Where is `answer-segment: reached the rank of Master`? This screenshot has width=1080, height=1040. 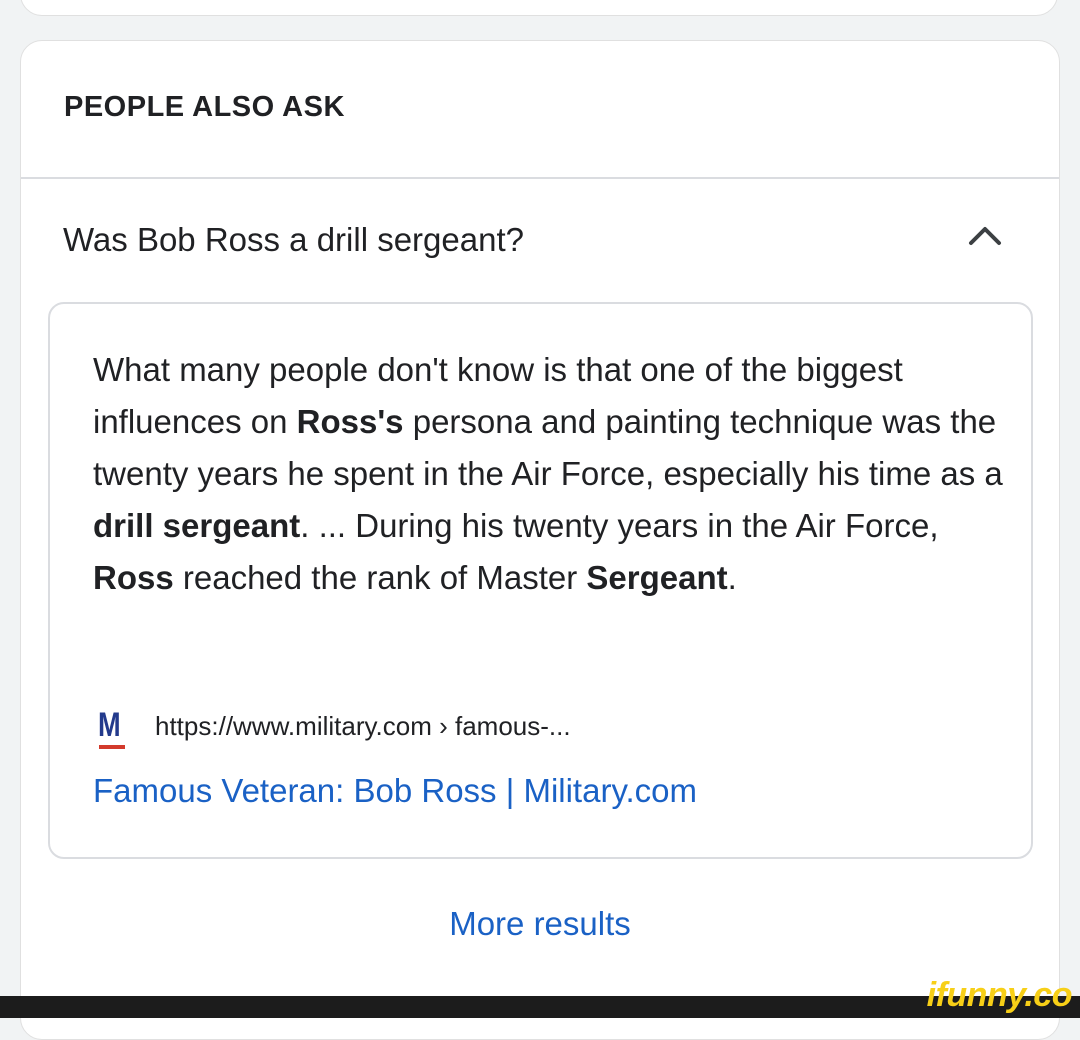
answer-segment: reached the rank of Master is located at coordinates (380, 577).